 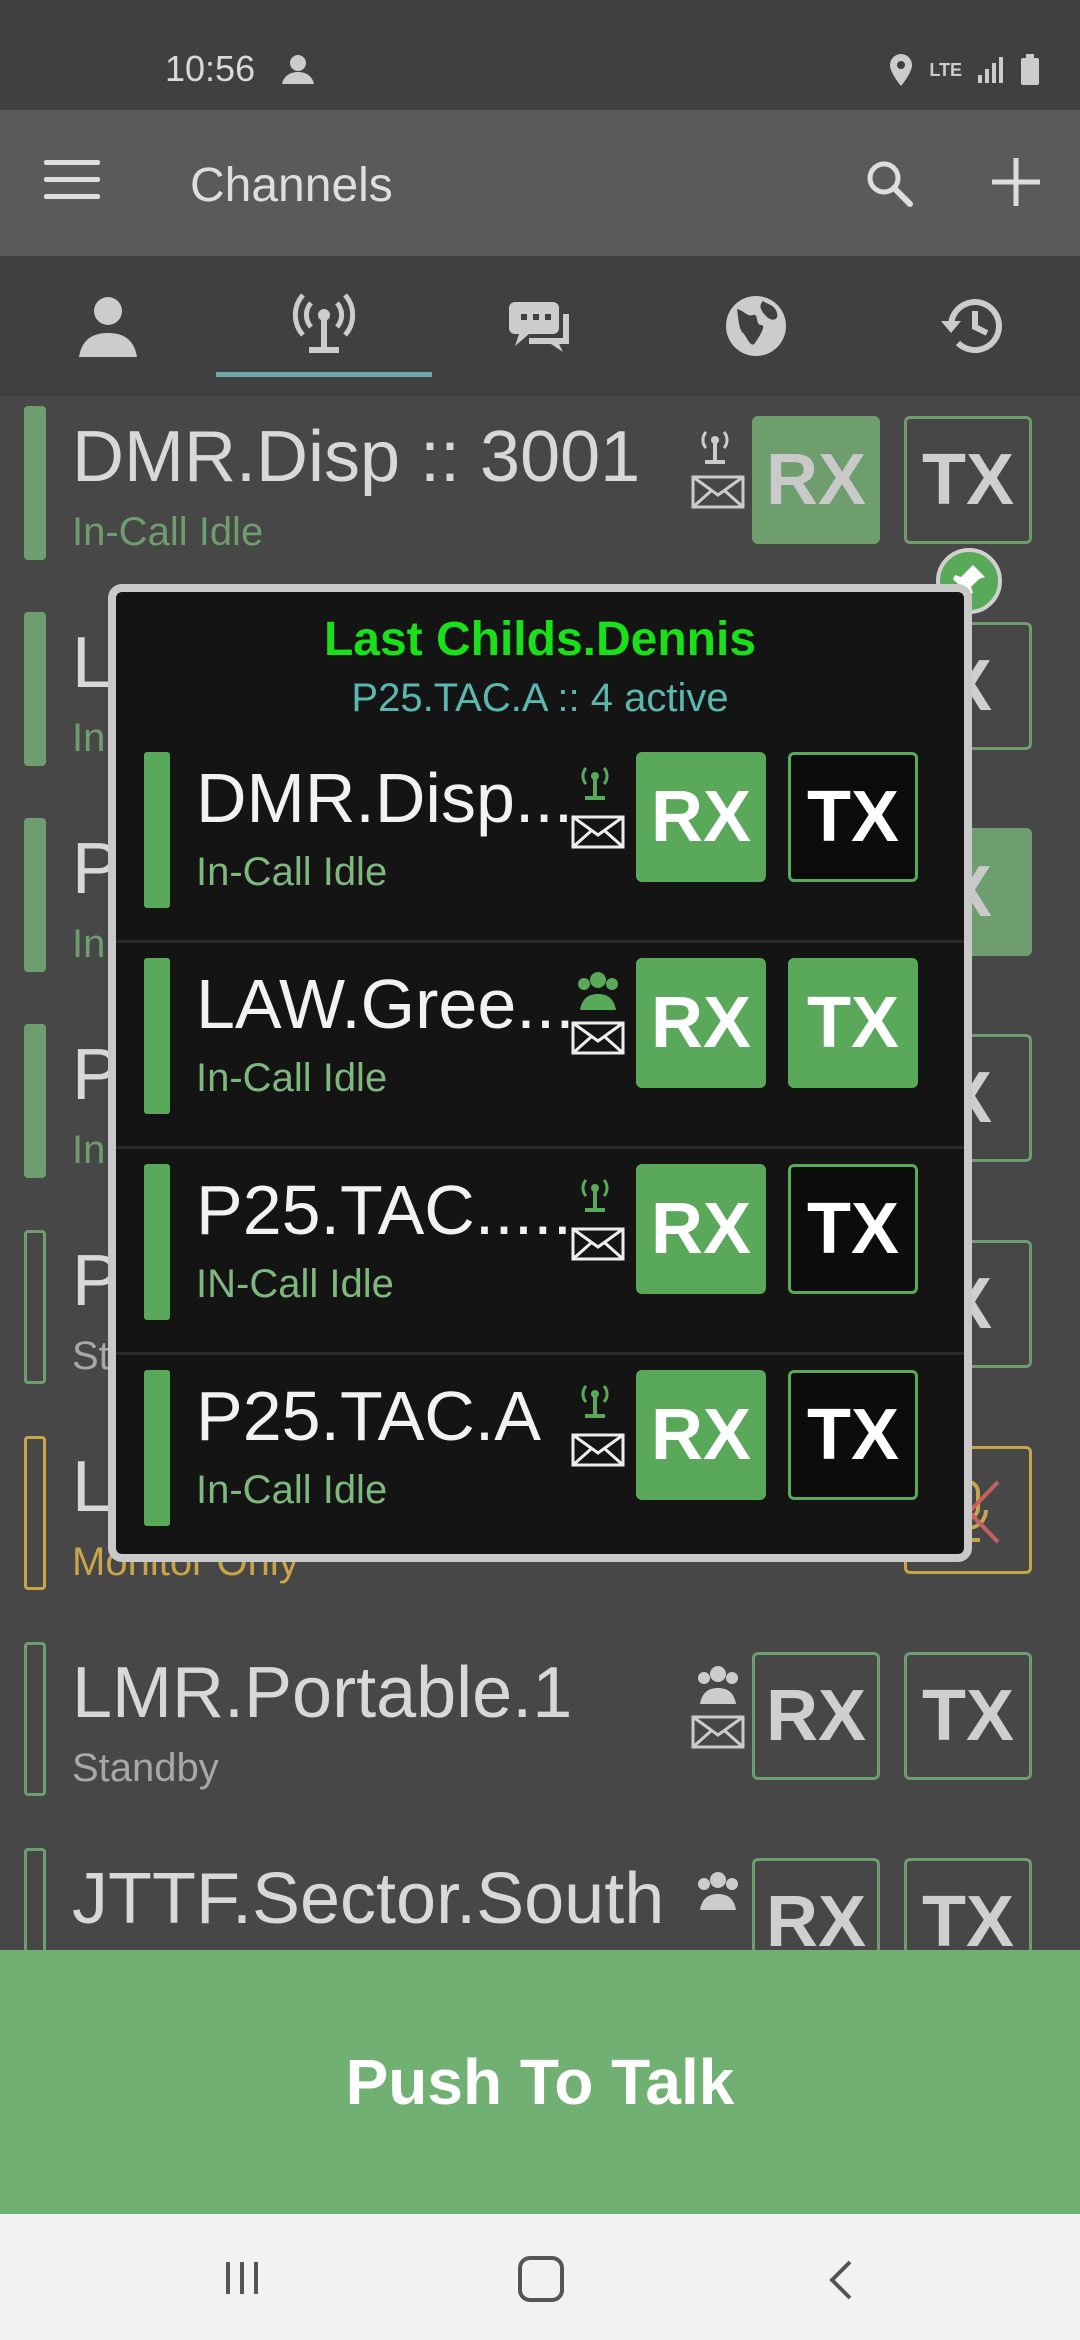 What do you see at coordinates (963, 70) in the screenshot?
I see `status-icons: LTE` at bounding box center [963, 70].